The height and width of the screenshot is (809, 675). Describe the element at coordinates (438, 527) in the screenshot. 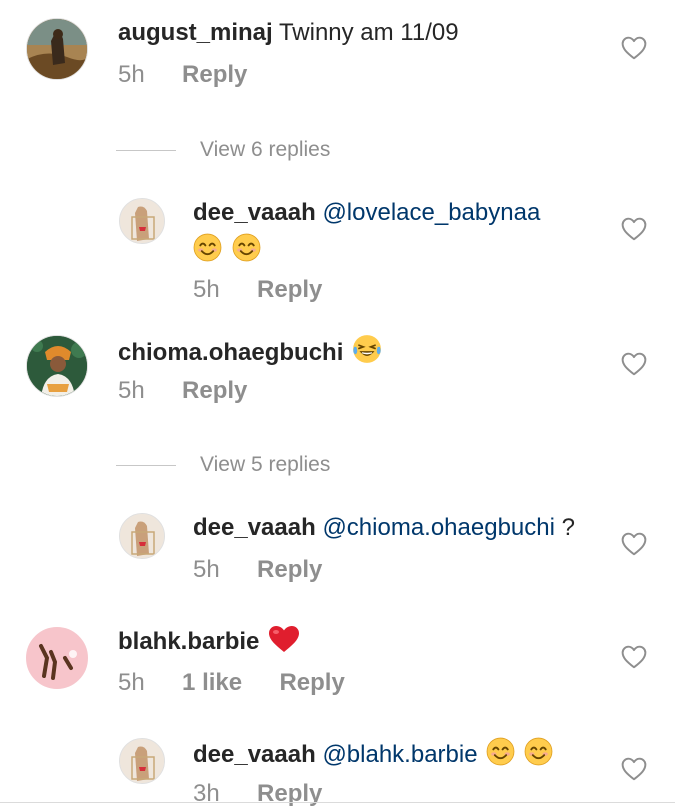

I see `mention-link: @chioma.ohaegbuchi` at that location.